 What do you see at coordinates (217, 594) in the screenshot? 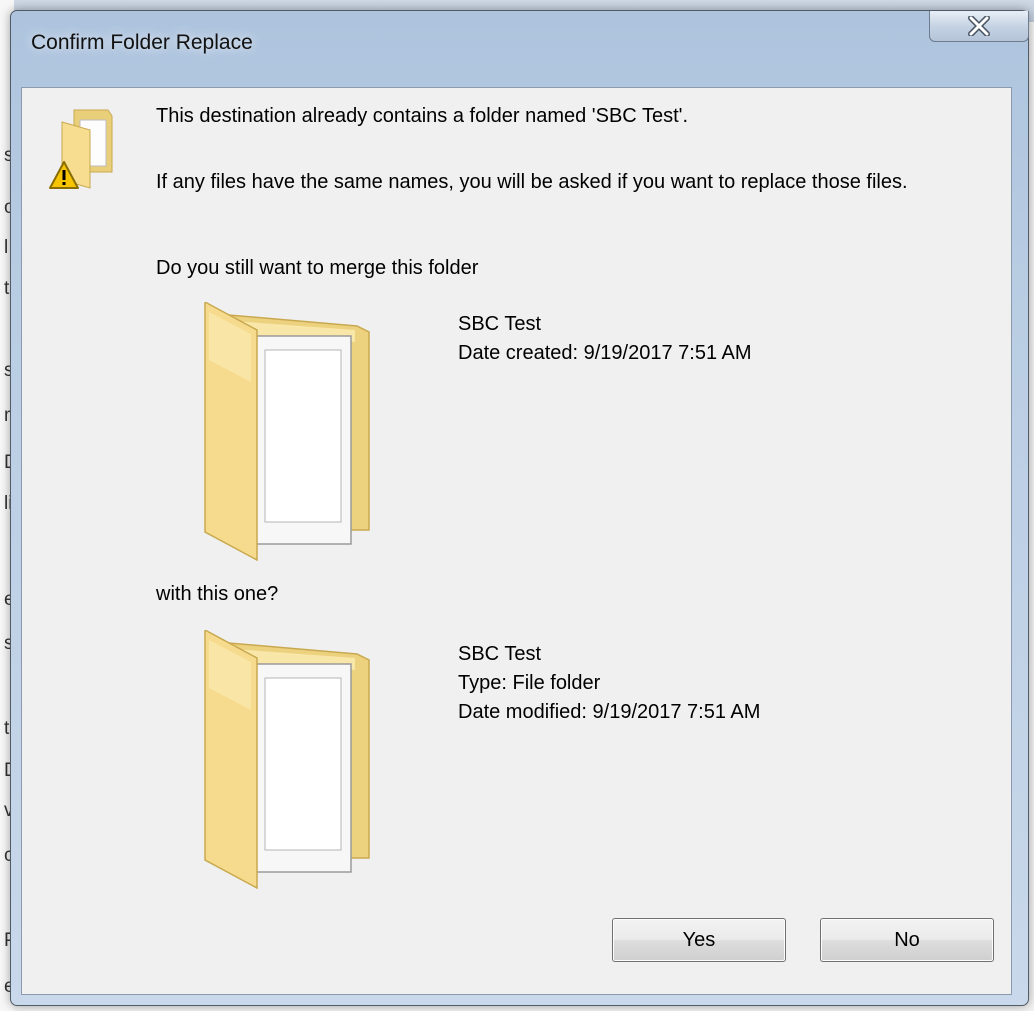
I see `with-label: with this one?` at bounding box center [217, 594].